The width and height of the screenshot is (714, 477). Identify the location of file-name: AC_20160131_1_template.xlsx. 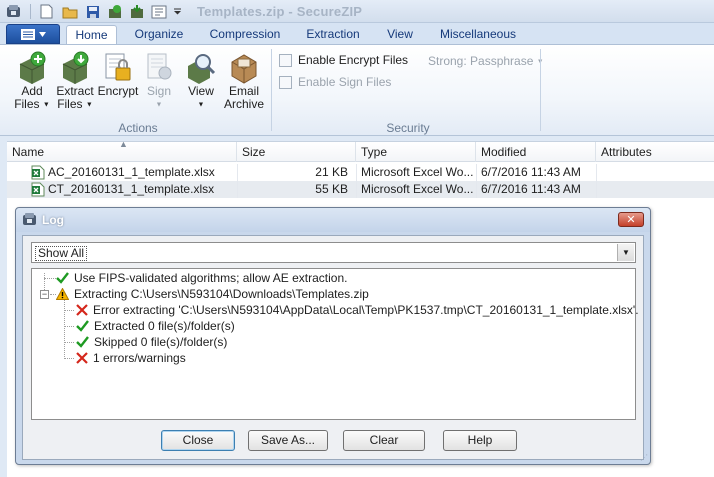
(131, 172).